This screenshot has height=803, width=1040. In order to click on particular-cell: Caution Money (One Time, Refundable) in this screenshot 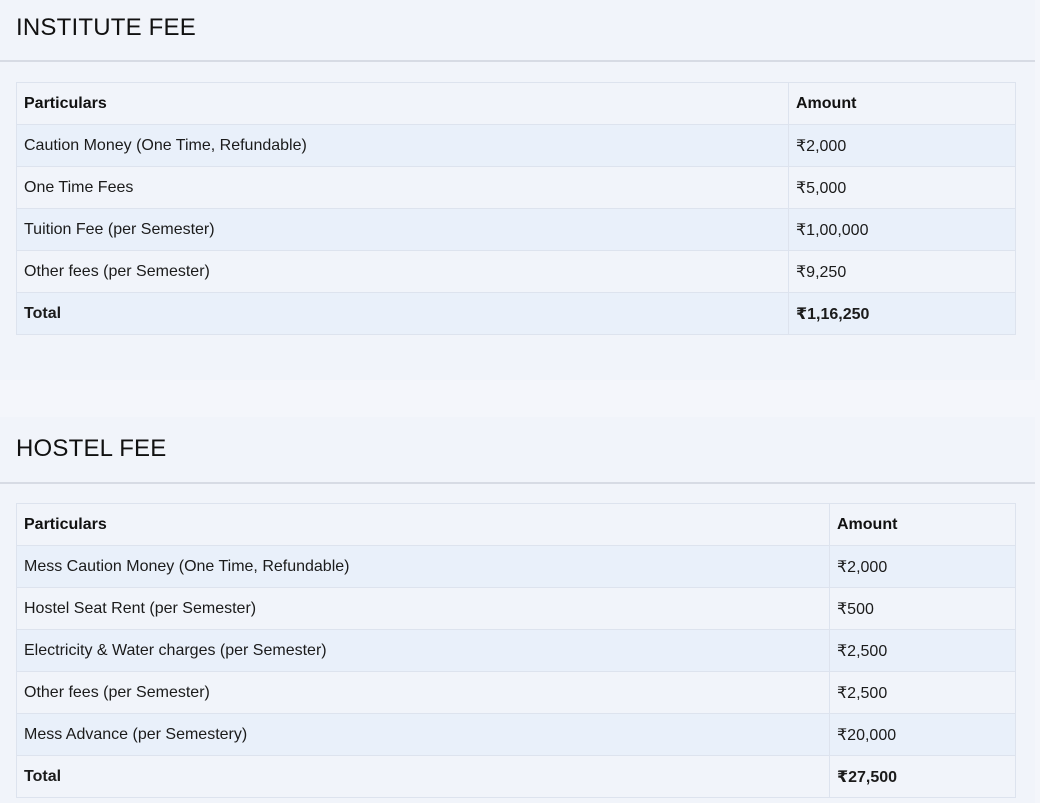, I will do `click(402, 145)`.